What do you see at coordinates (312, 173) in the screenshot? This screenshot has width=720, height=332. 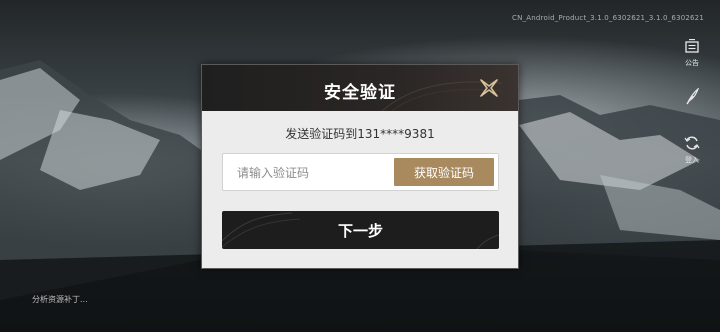 I see `verification-code-input` at bounding box center [312, 173].